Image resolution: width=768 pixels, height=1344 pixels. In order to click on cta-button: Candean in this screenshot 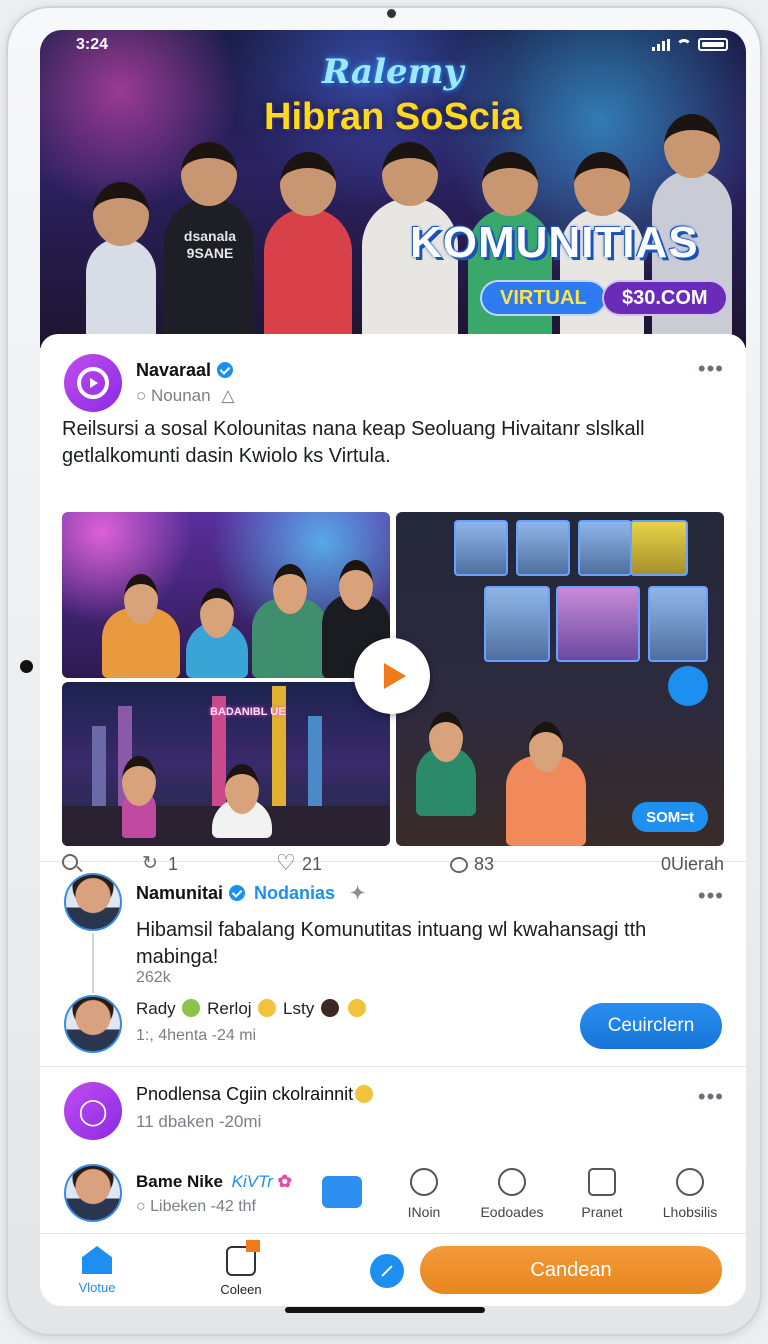, I will do `click(571, 1270)`.